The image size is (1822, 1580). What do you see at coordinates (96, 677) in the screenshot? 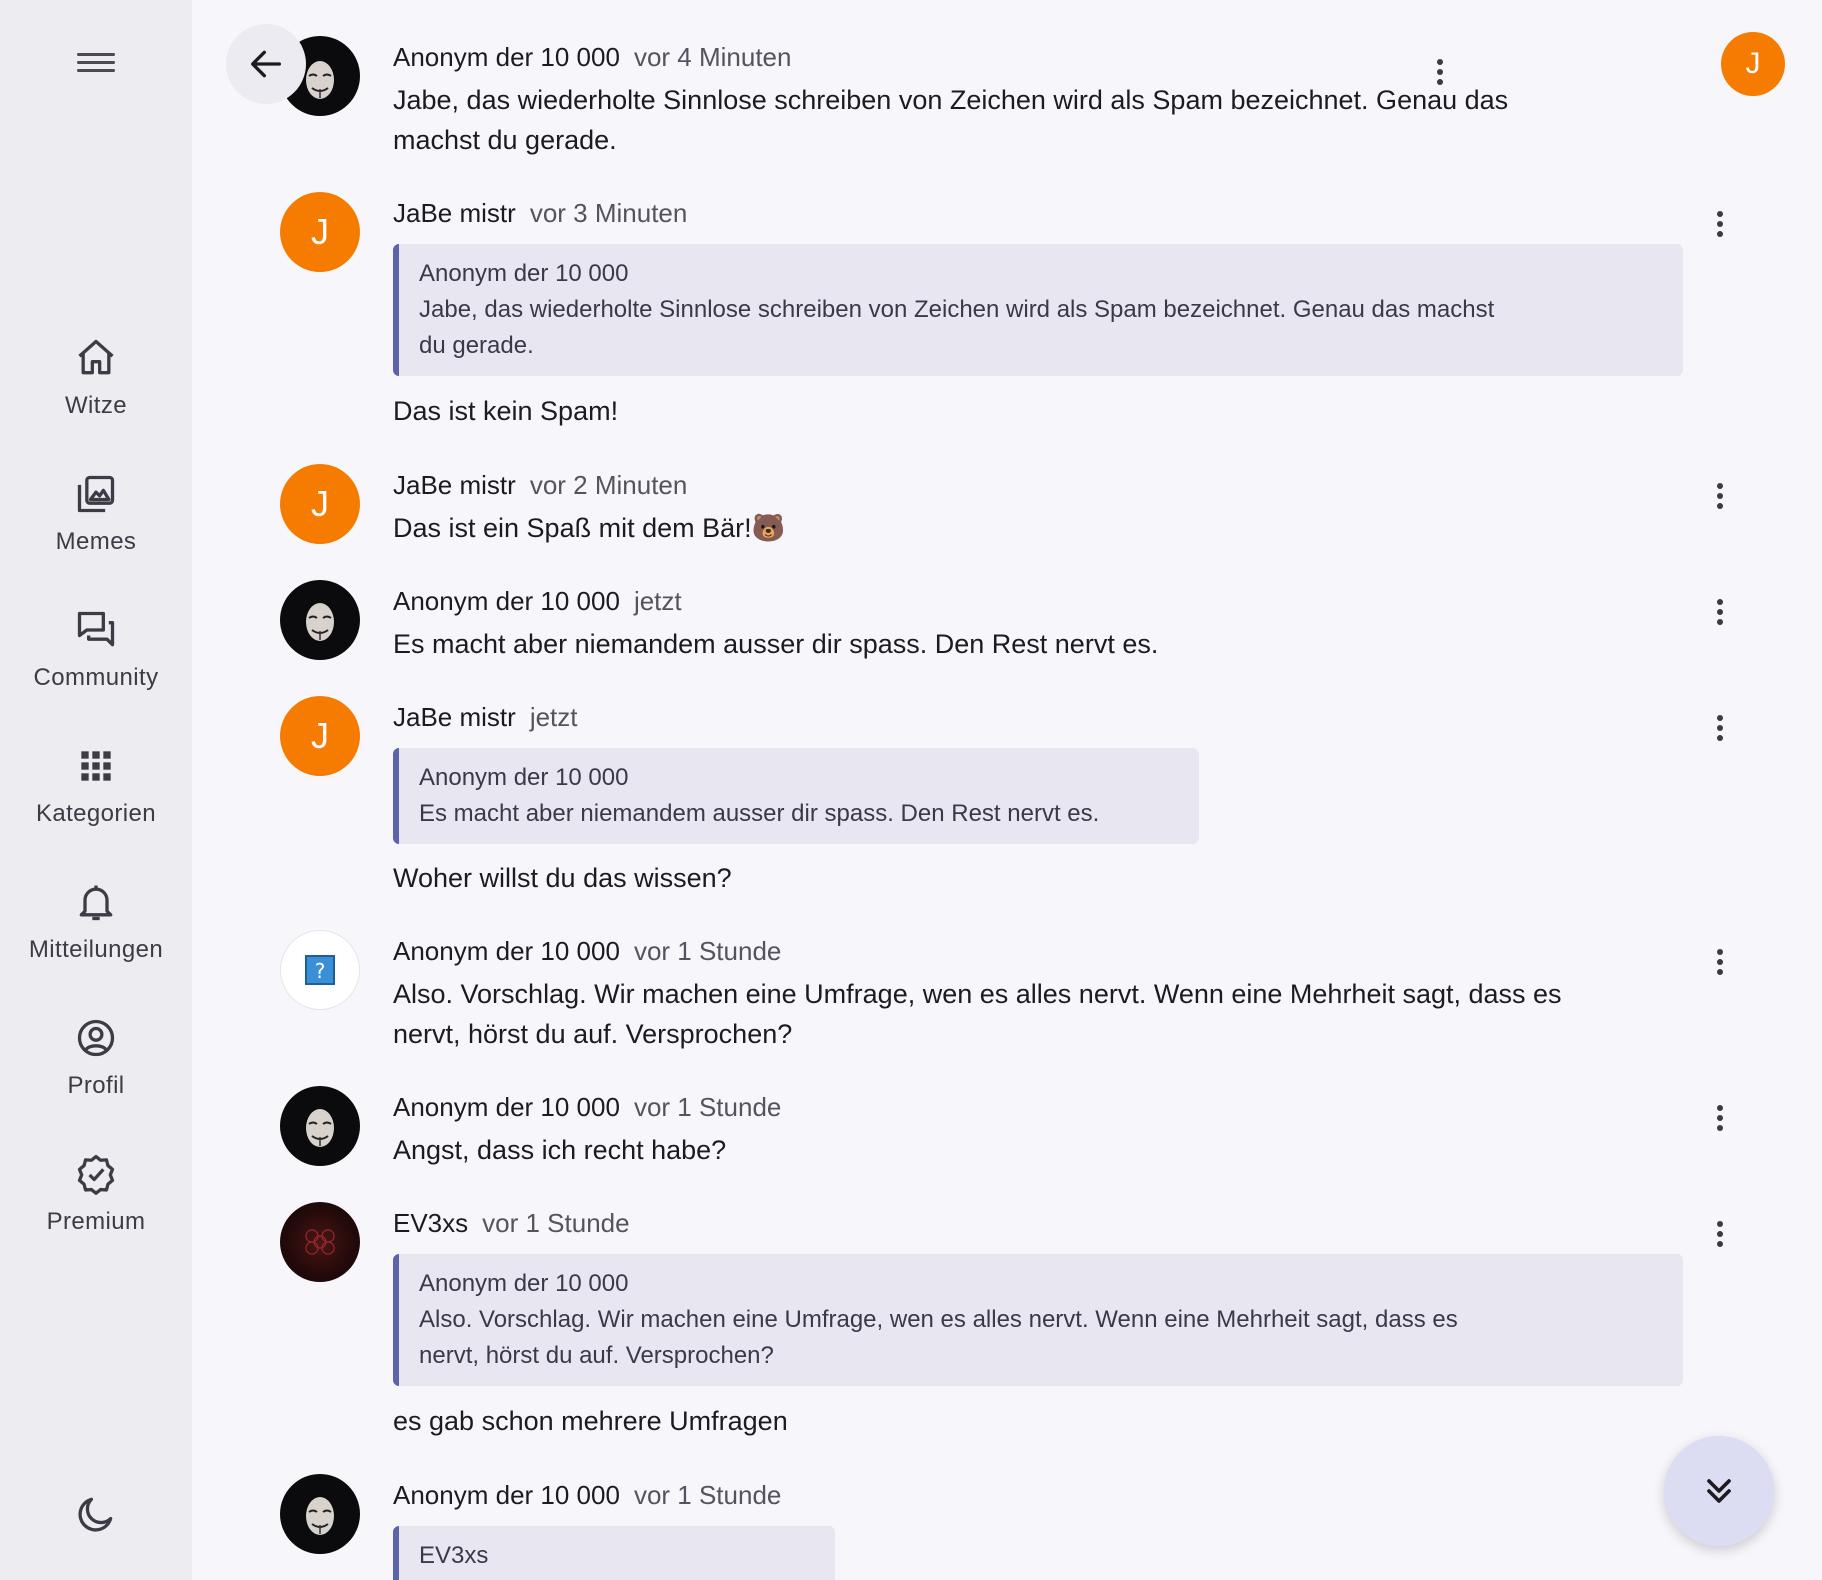
I see `sidebar-item-label: Community` at bounding box center [96, 677].